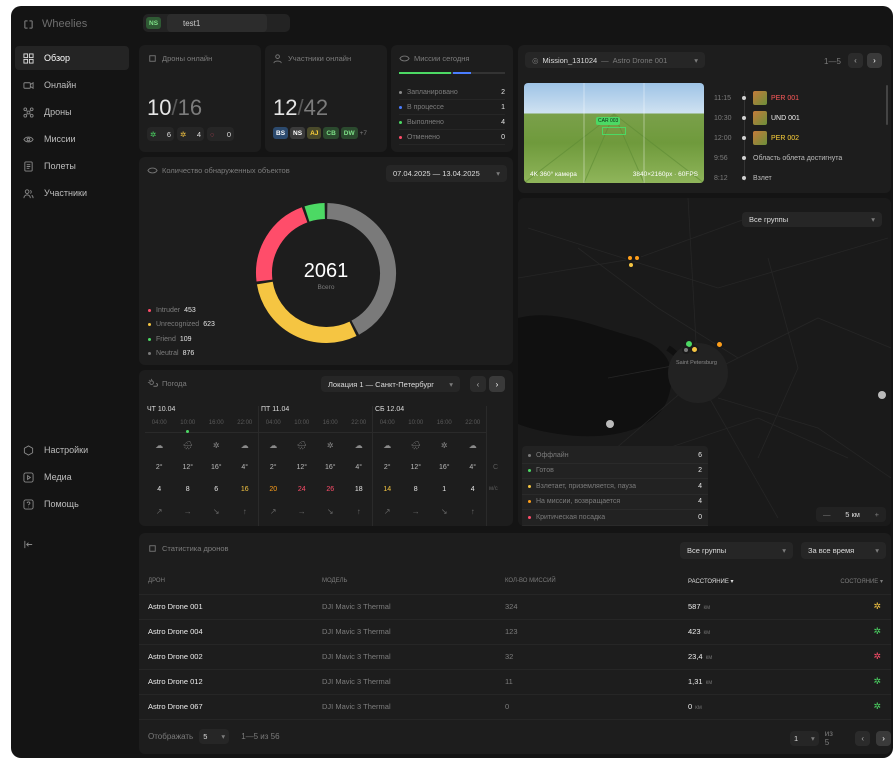 The height and width of the screenshot is (763, 893). Describe the element at coordinates (187, 511) in the screenshot. I see `wind-direction-icon: →` at that location.